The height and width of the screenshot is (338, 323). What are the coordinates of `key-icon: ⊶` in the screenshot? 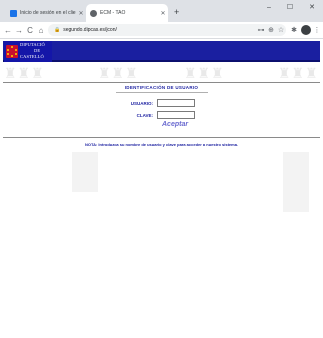 It's located at (261, 30).